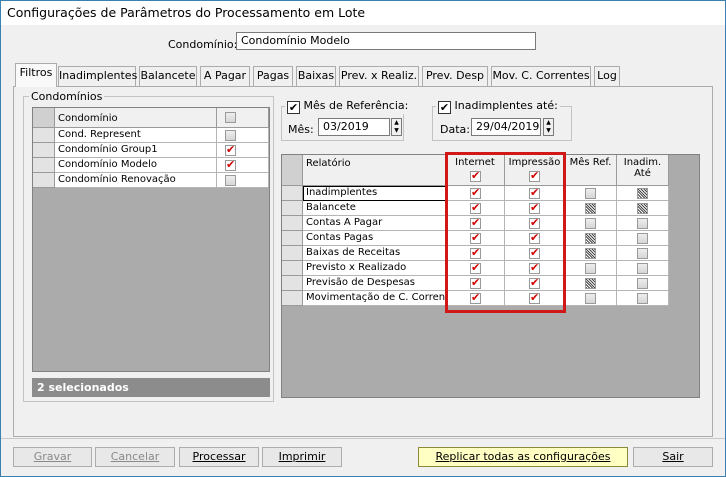 The height and width of the screenshot is (477, 726). I want to click on gravar-button: Gravar, so click(52, 457).